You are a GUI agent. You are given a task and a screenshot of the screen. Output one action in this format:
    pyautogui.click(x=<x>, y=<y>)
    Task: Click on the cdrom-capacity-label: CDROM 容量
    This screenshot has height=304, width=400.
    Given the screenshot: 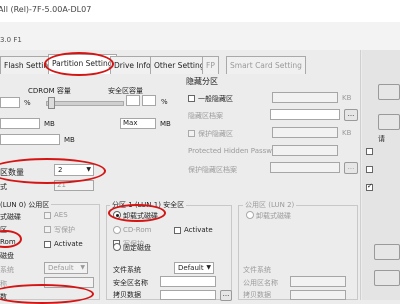 What is the action you would take?
    pyautogui.click(x=49, y=91)
    